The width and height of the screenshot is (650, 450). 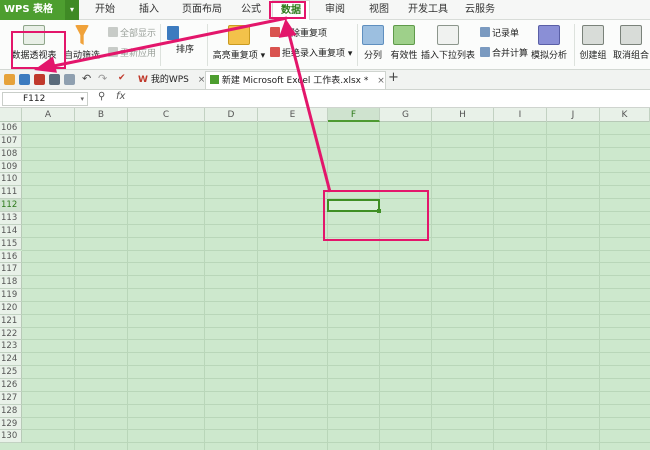 What do you see at coordinates (11, 372) in the screenshot?
I see `row-header: 125` at bounding box center [11, 372].